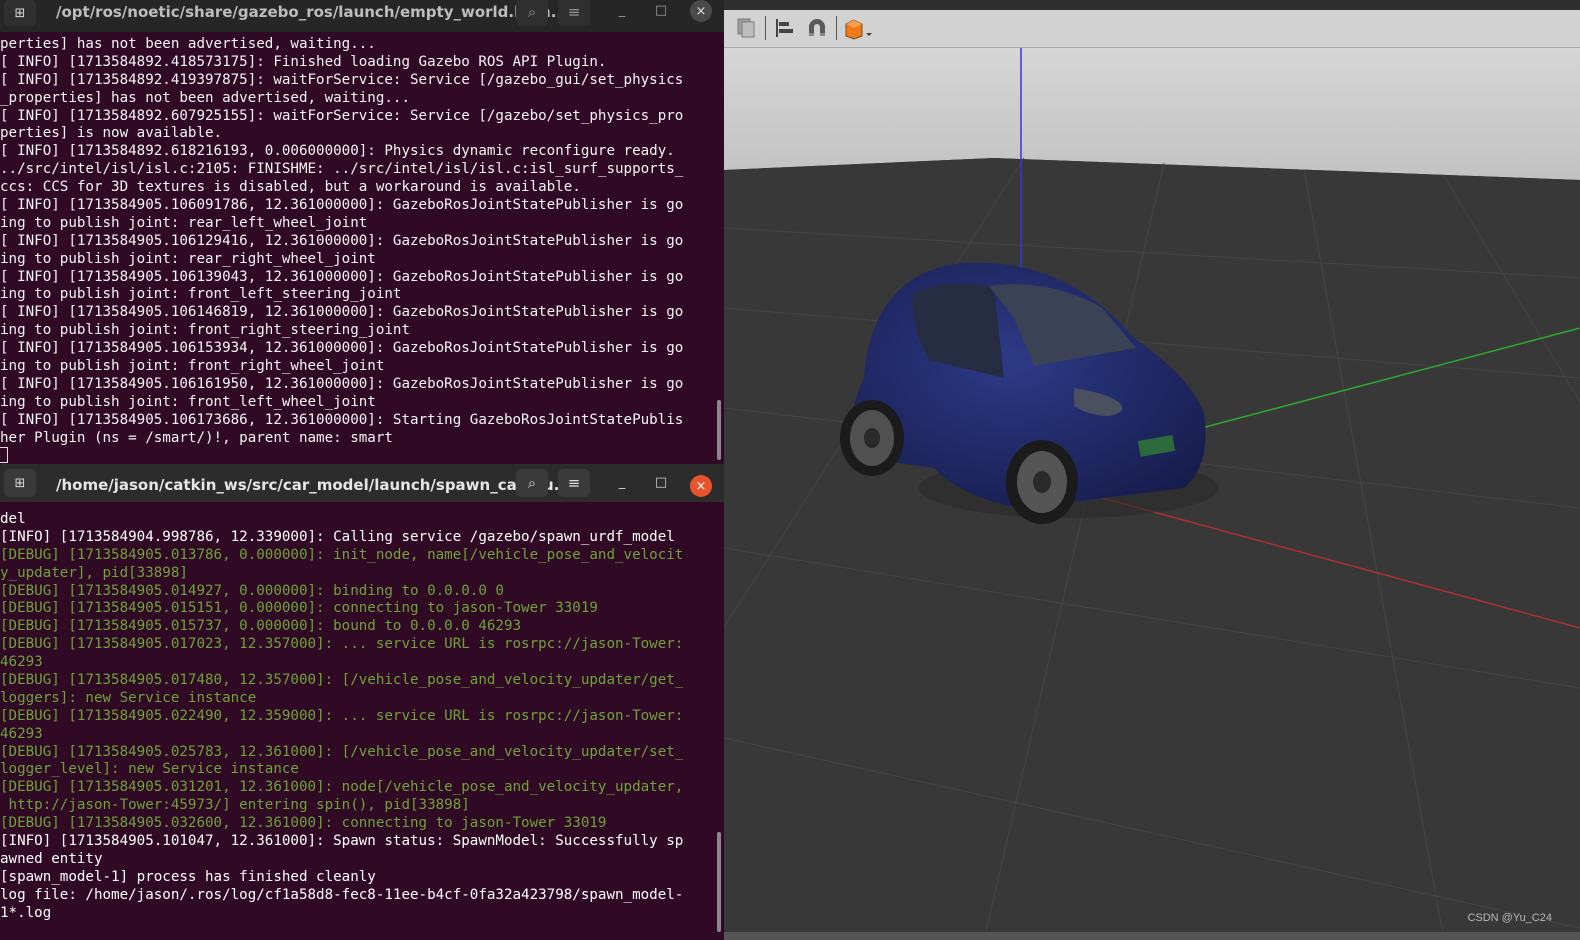  What do you see at coordinates (1152, 5) in the screenshot?
I see `gazebo-top-strip` at bounding box center [1152, 5].